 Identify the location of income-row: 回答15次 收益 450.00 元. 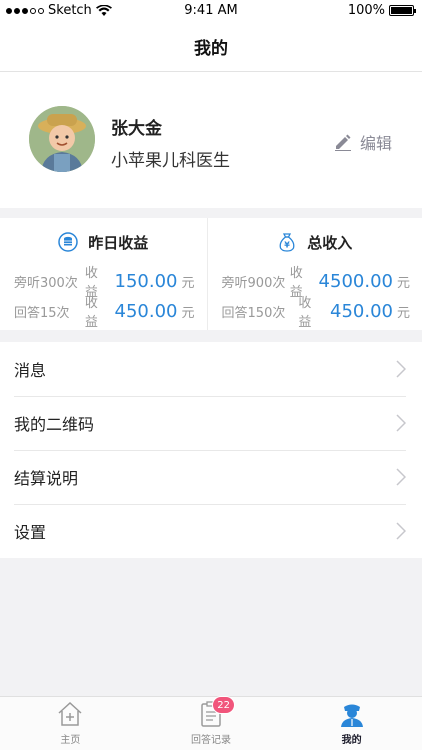
(103, 313).